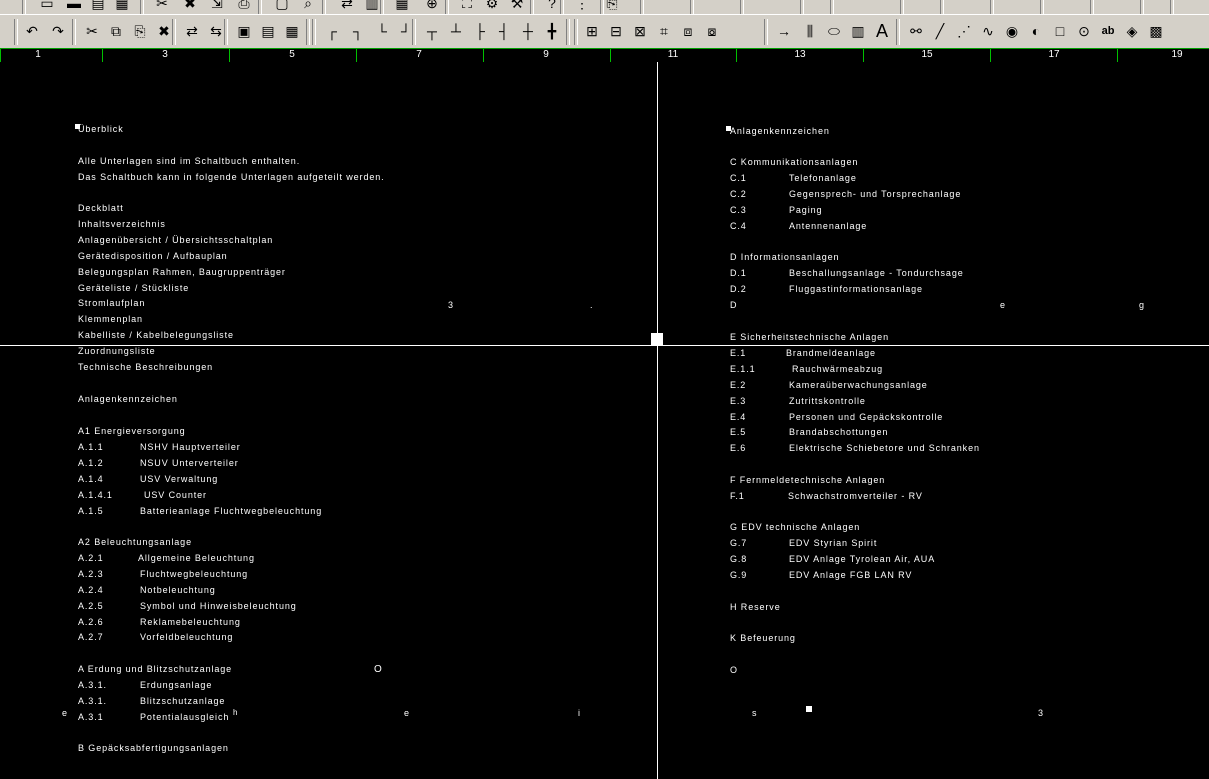  I want to click on undo-icon: ↶, so click(32, 31).